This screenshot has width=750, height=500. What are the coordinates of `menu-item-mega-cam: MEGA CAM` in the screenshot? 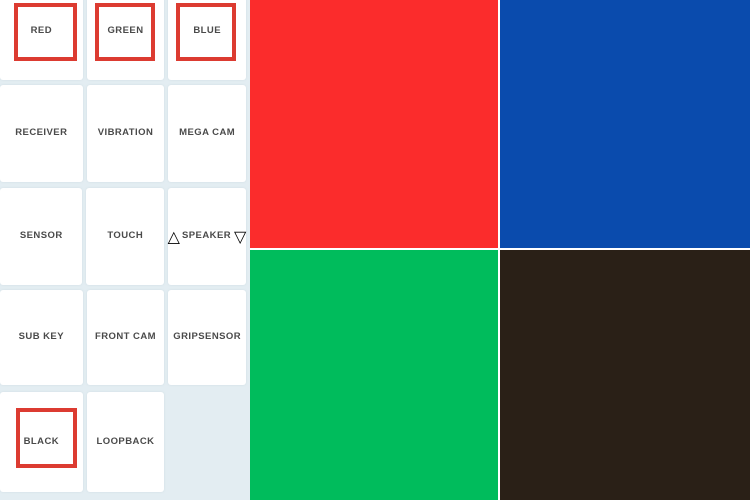 It's located at (207, 133).